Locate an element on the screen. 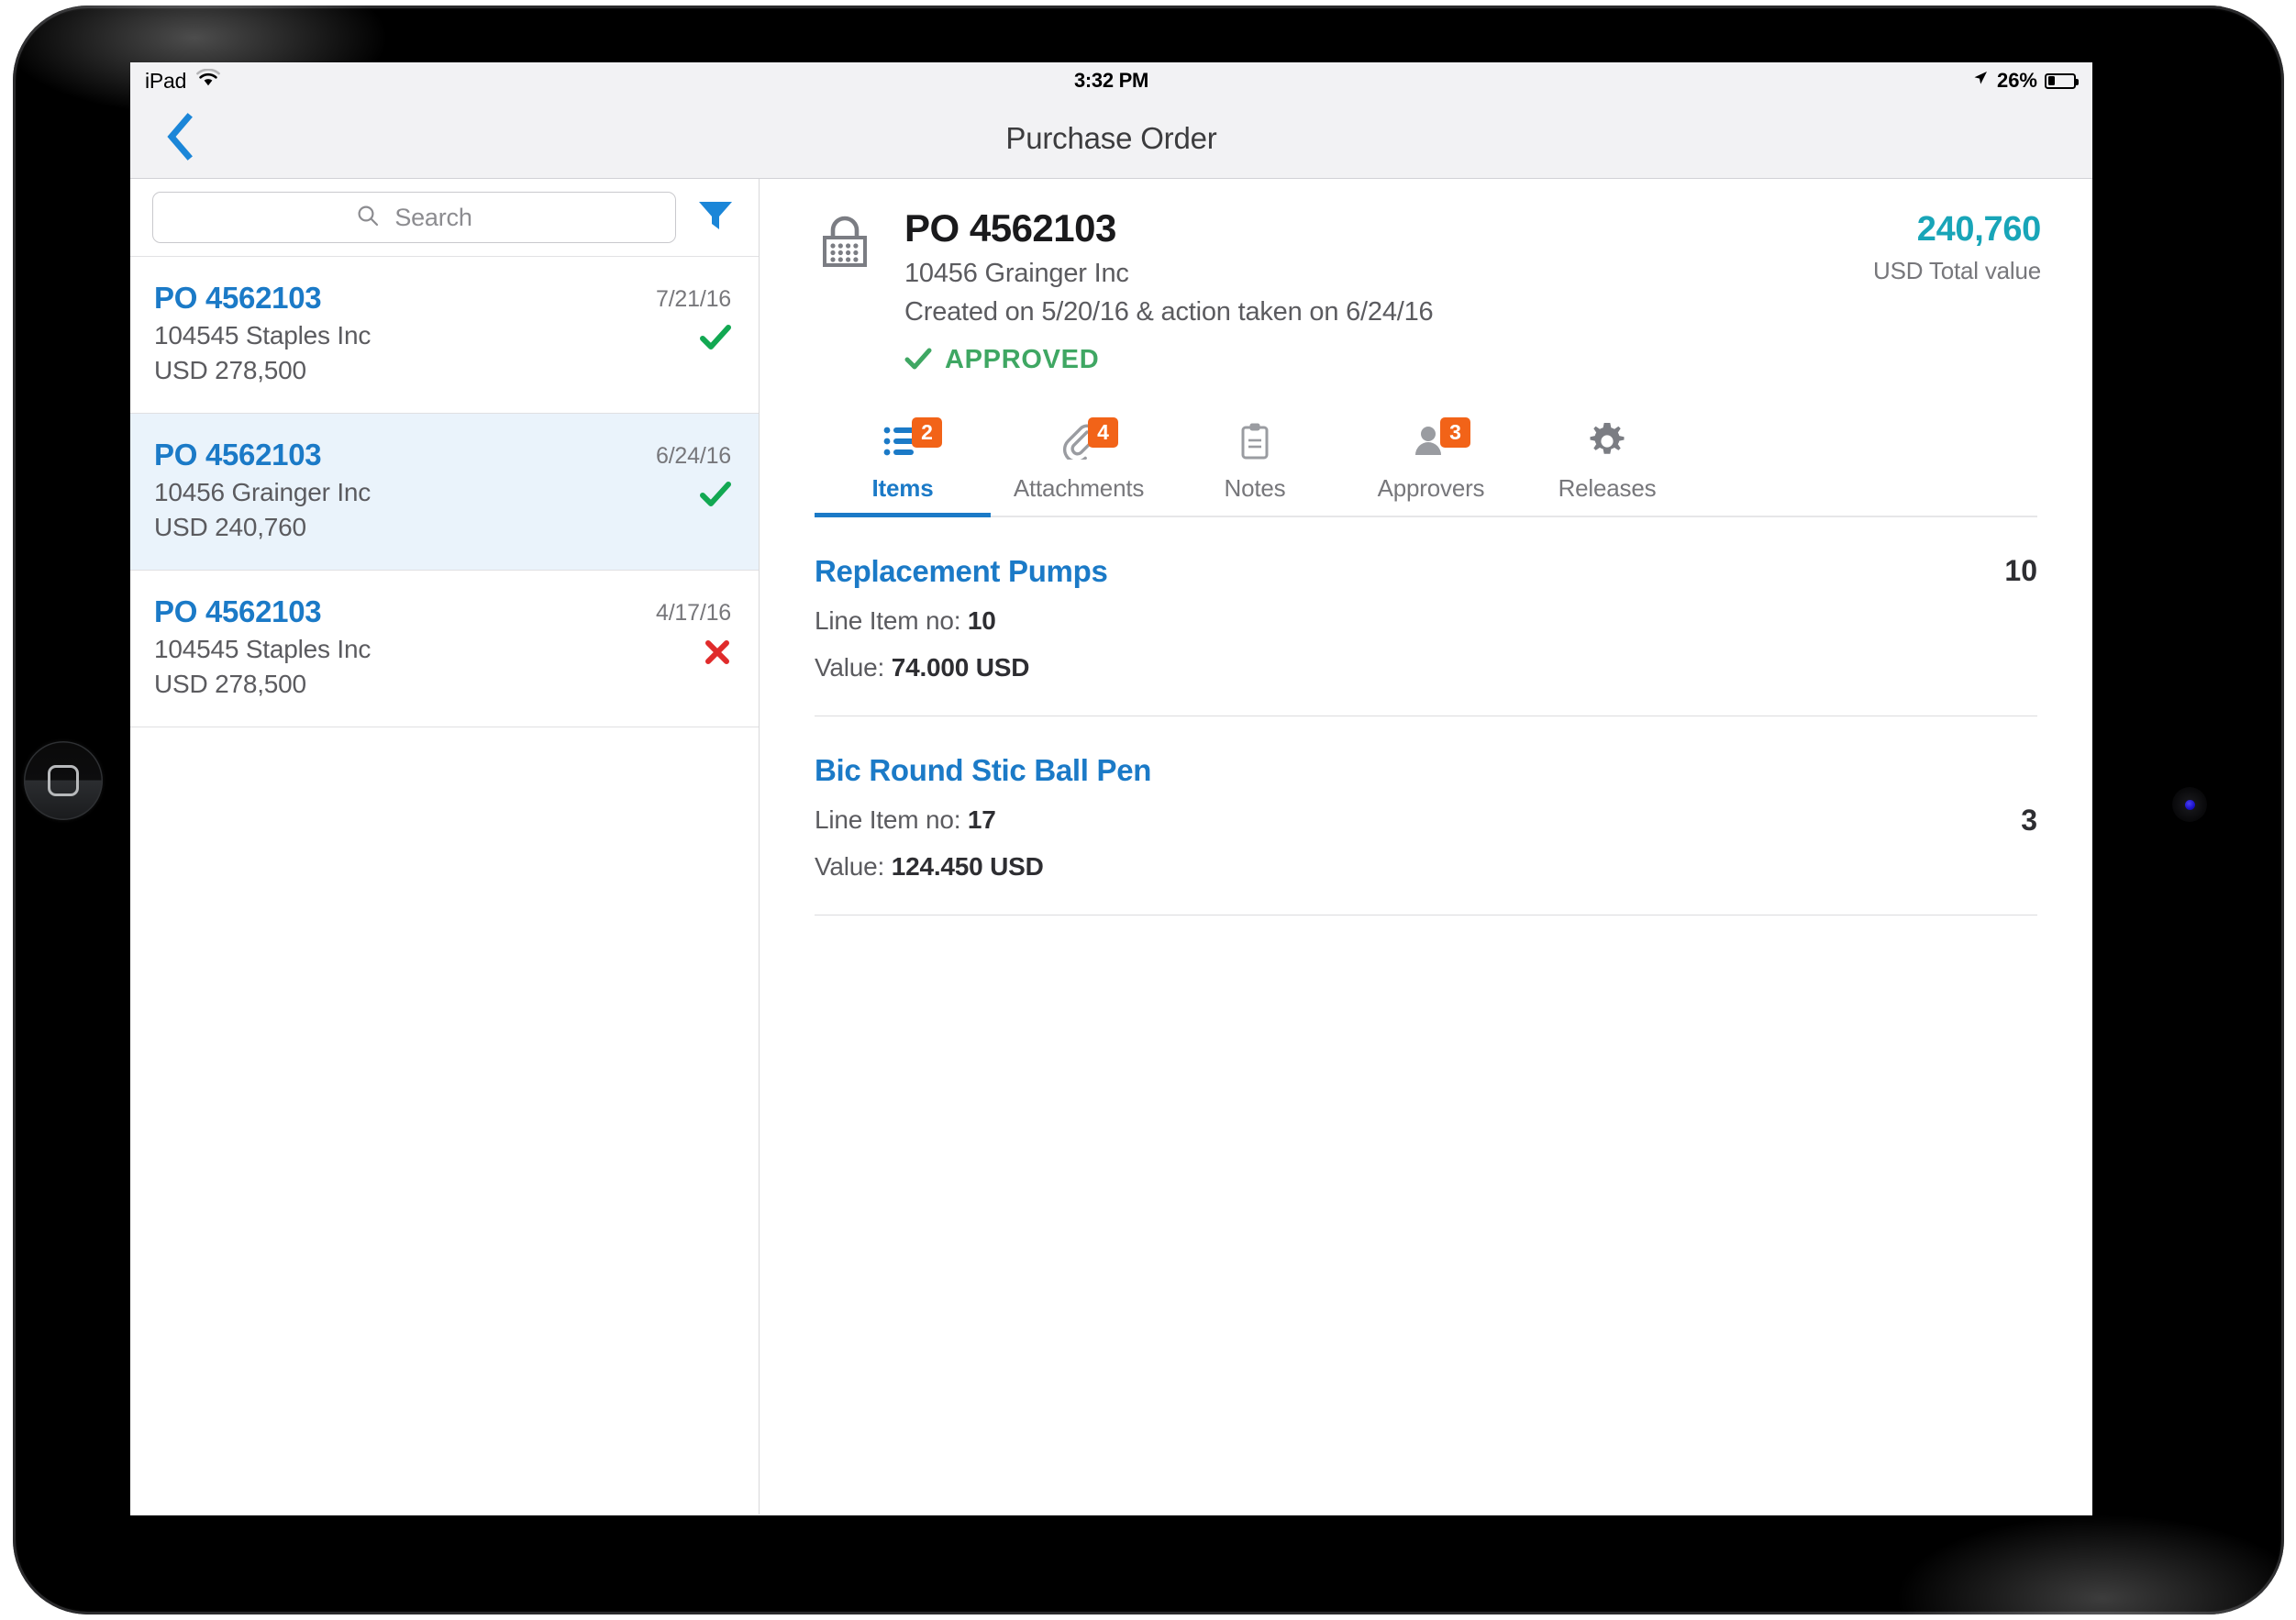  battery-icon is located at coordinates (2062, 80).